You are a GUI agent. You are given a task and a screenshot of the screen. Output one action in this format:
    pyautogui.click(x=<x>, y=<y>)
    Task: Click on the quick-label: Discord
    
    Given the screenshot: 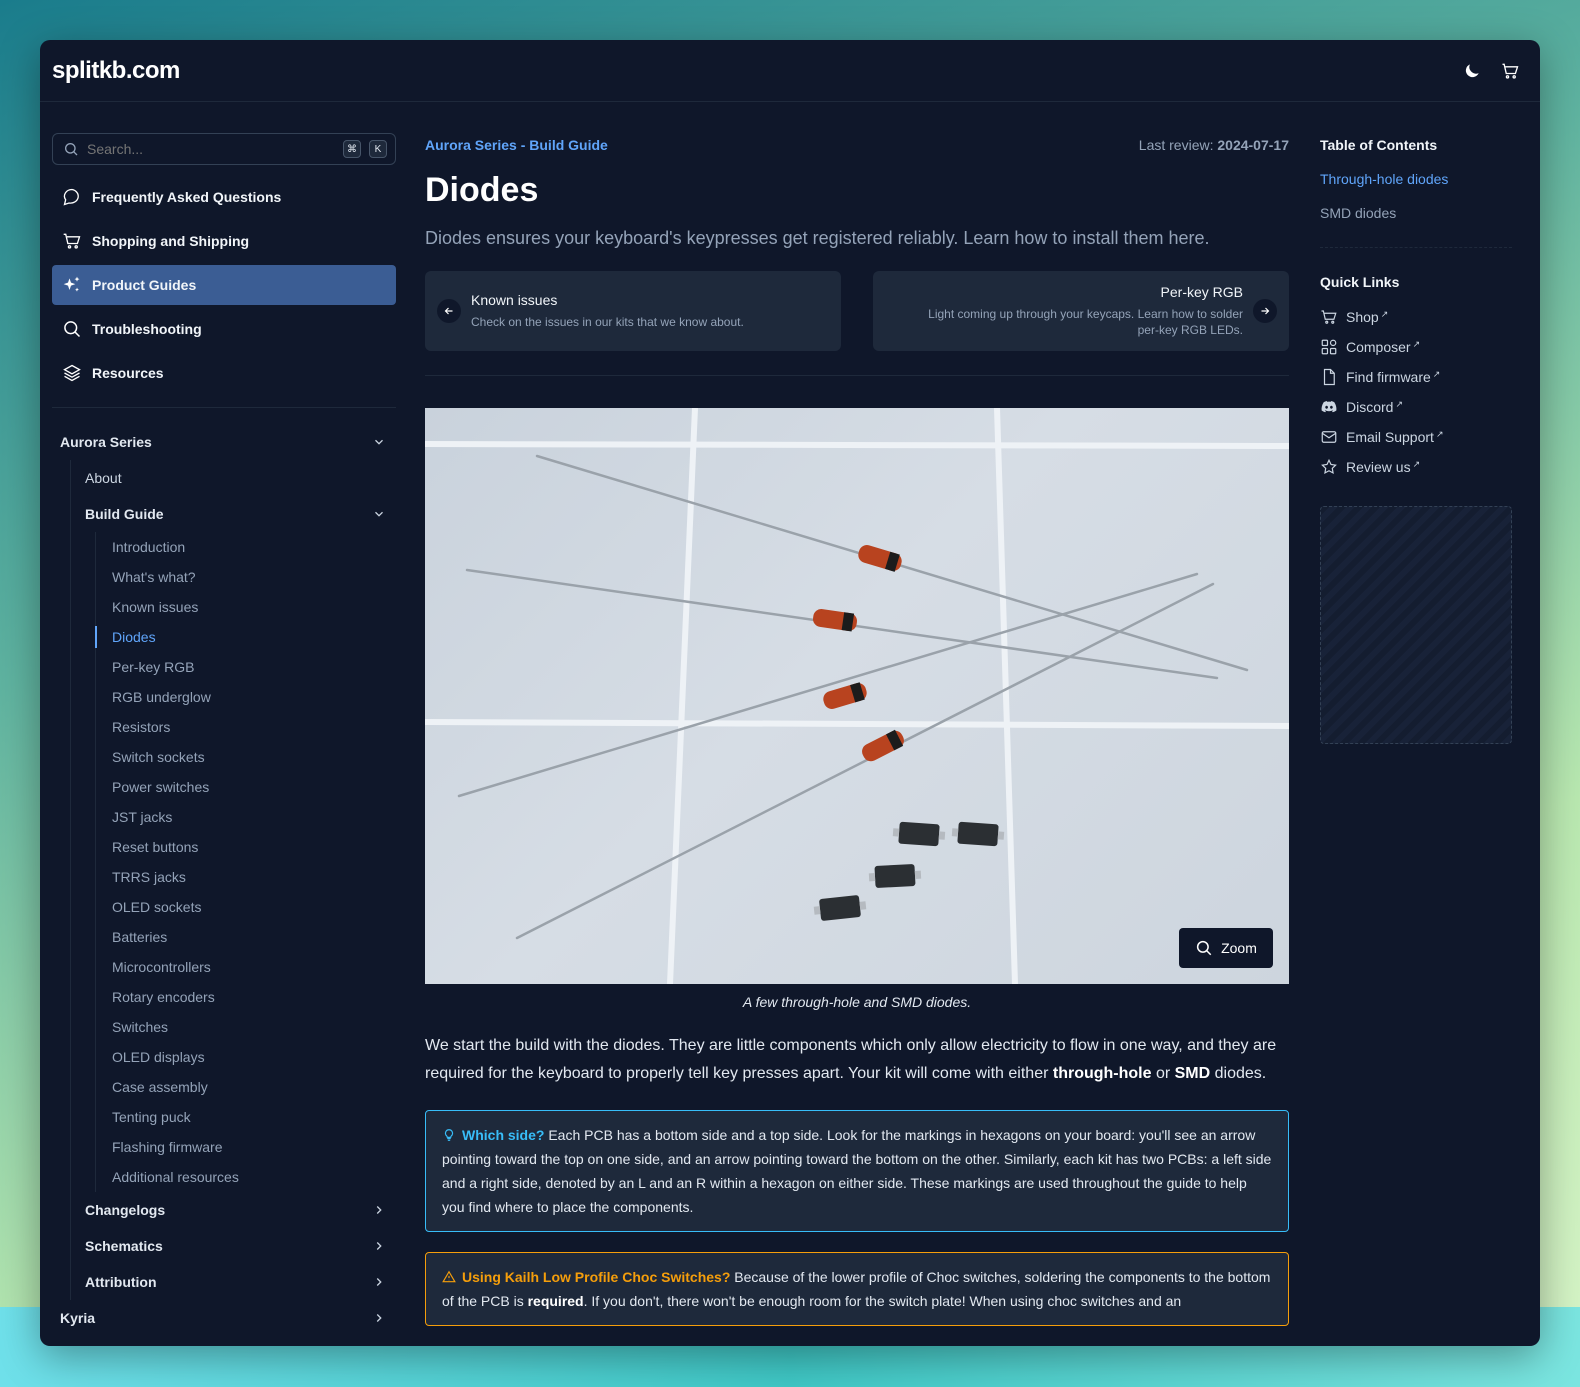 What is the action you would take?
    pyautogui.click(x=1370, y=407)
    